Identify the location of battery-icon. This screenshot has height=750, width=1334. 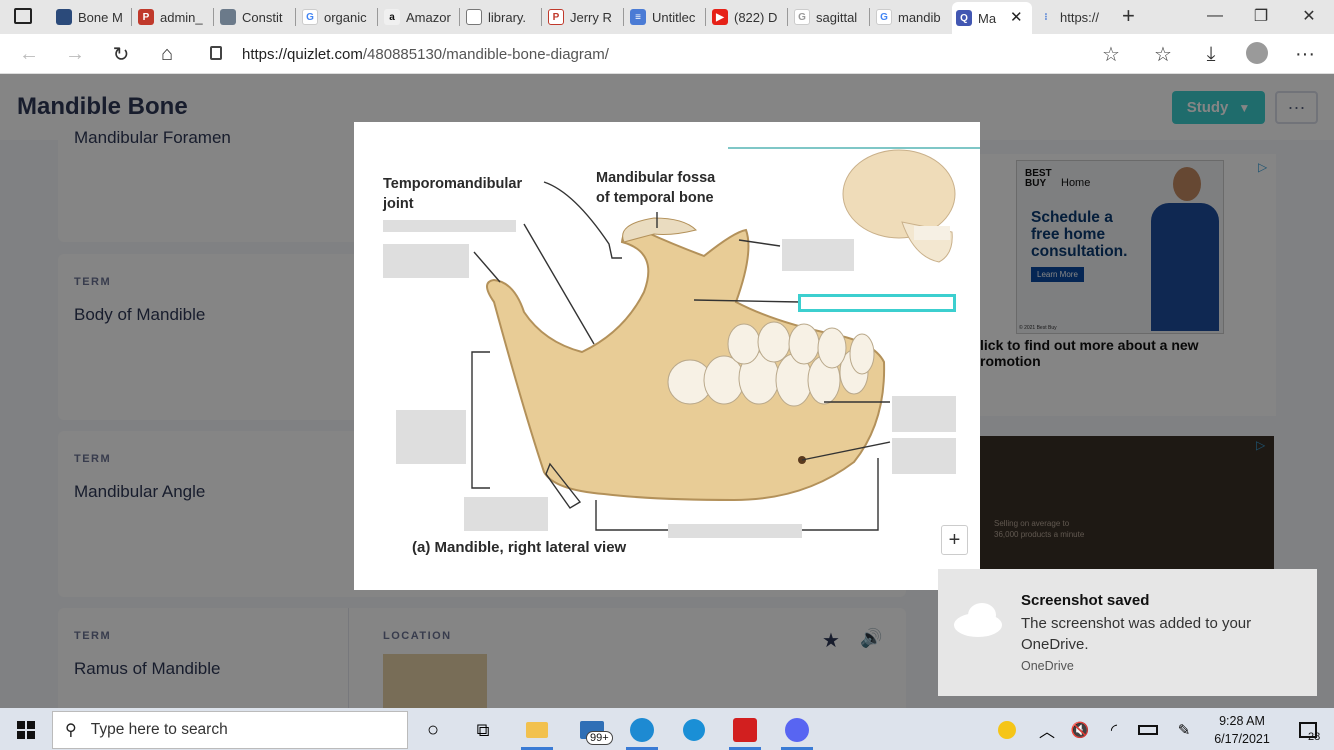
(1148, 730).